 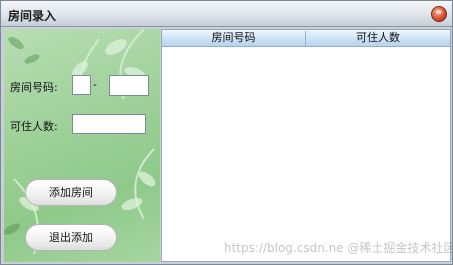 What do you see at coordinates (71, 237) in the screenshot?
I see `exit-add-button: 退出添加` at bounding box center [71, 237].